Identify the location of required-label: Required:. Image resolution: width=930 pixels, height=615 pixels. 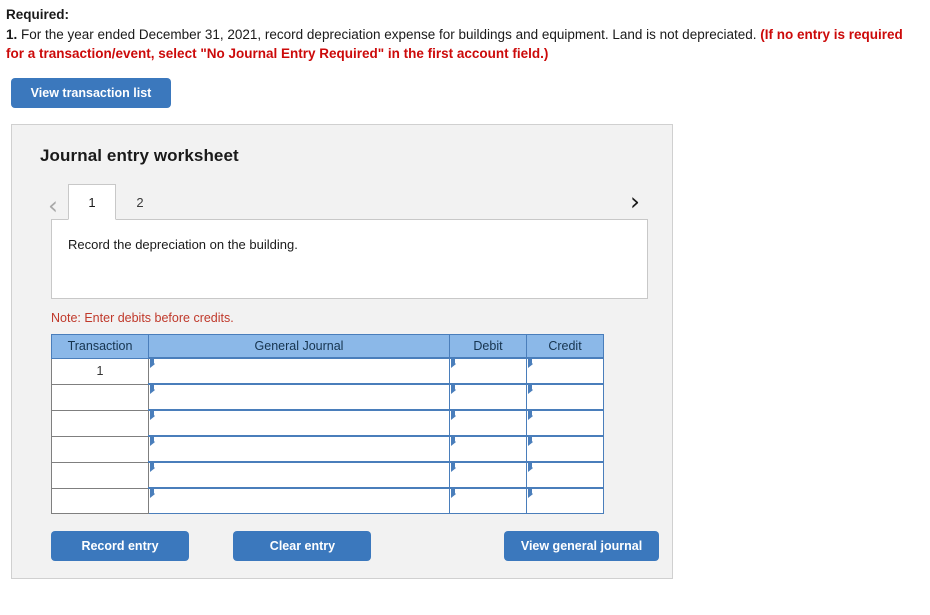
(38, 14).